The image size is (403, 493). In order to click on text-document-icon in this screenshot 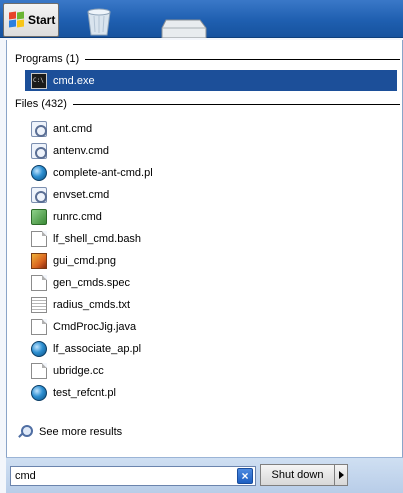, I will do `click(39, 304)`.